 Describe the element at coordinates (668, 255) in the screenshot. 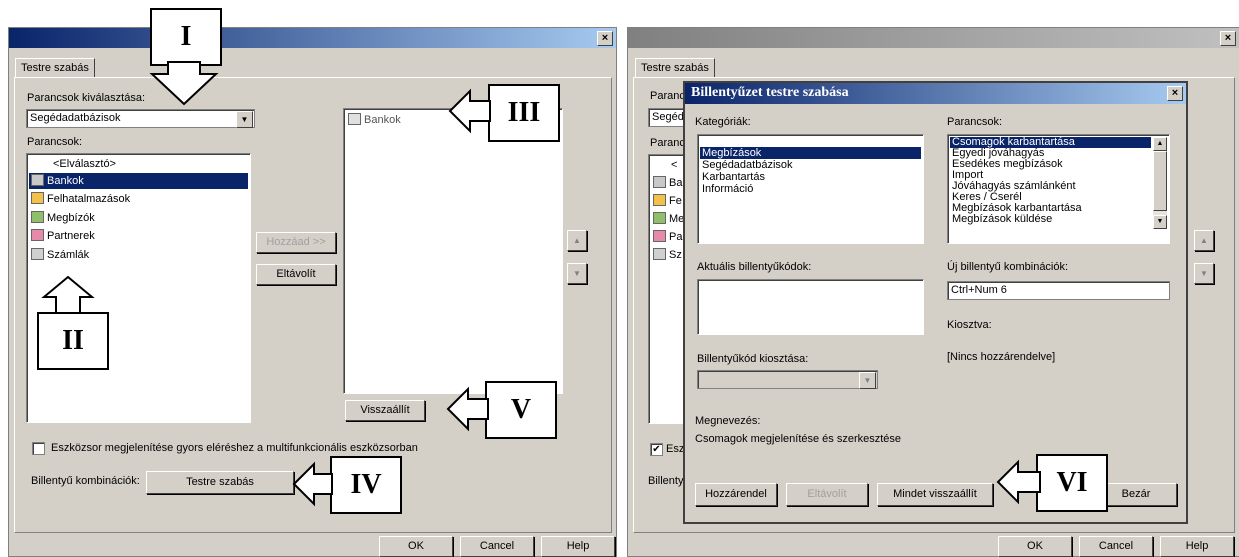

I see `list-item: Sz` at that location.